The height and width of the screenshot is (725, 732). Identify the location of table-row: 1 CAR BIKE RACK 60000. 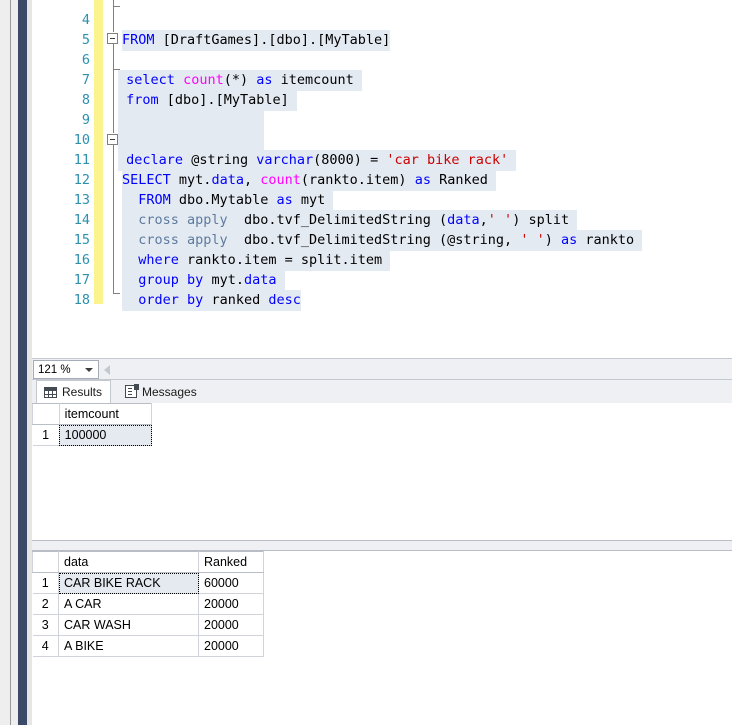
(148, 583).